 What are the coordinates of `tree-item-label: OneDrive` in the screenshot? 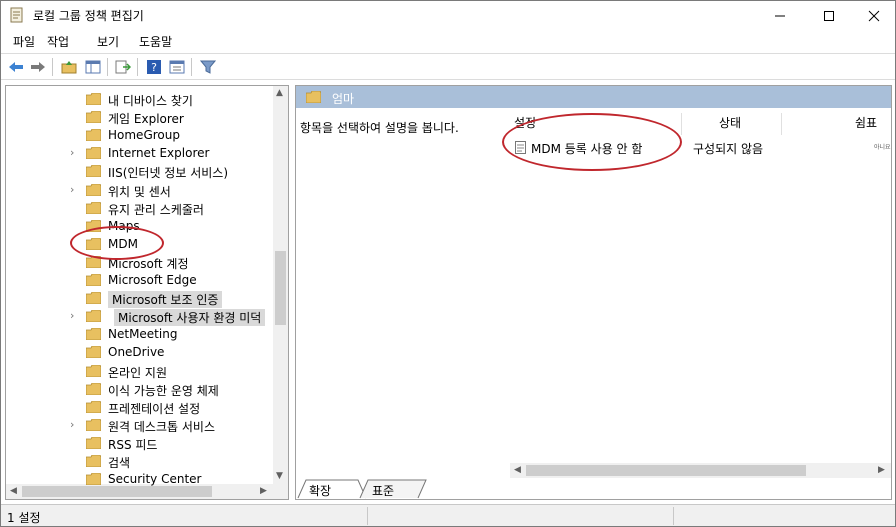 It's located at (136, 352).